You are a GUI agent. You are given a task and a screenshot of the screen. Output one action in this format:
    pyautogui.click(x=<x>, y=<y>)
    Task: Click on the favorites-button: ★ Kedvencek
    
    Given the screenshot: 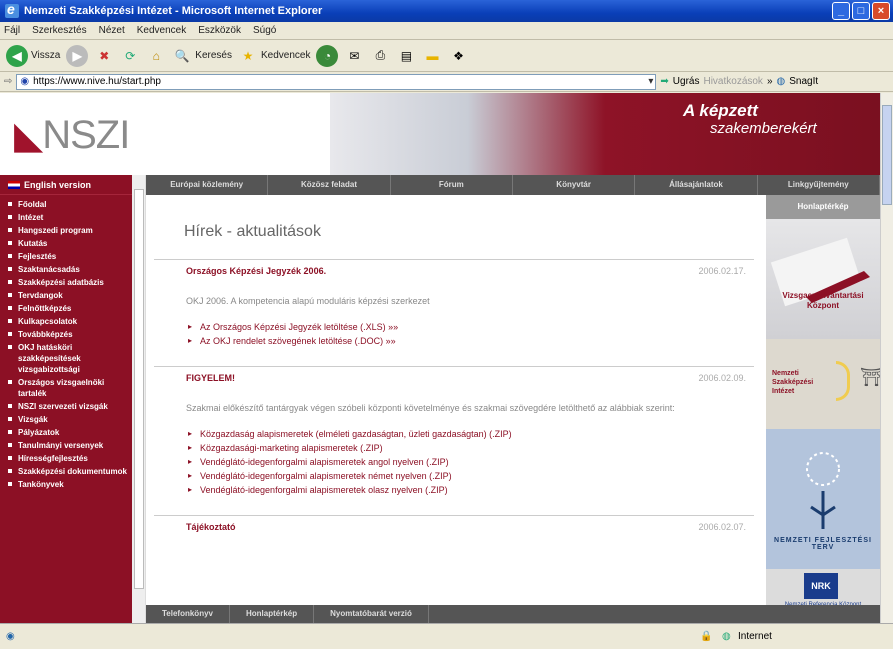 What is the action you would take?
    pyautogui.click(x=274, y=56)
    